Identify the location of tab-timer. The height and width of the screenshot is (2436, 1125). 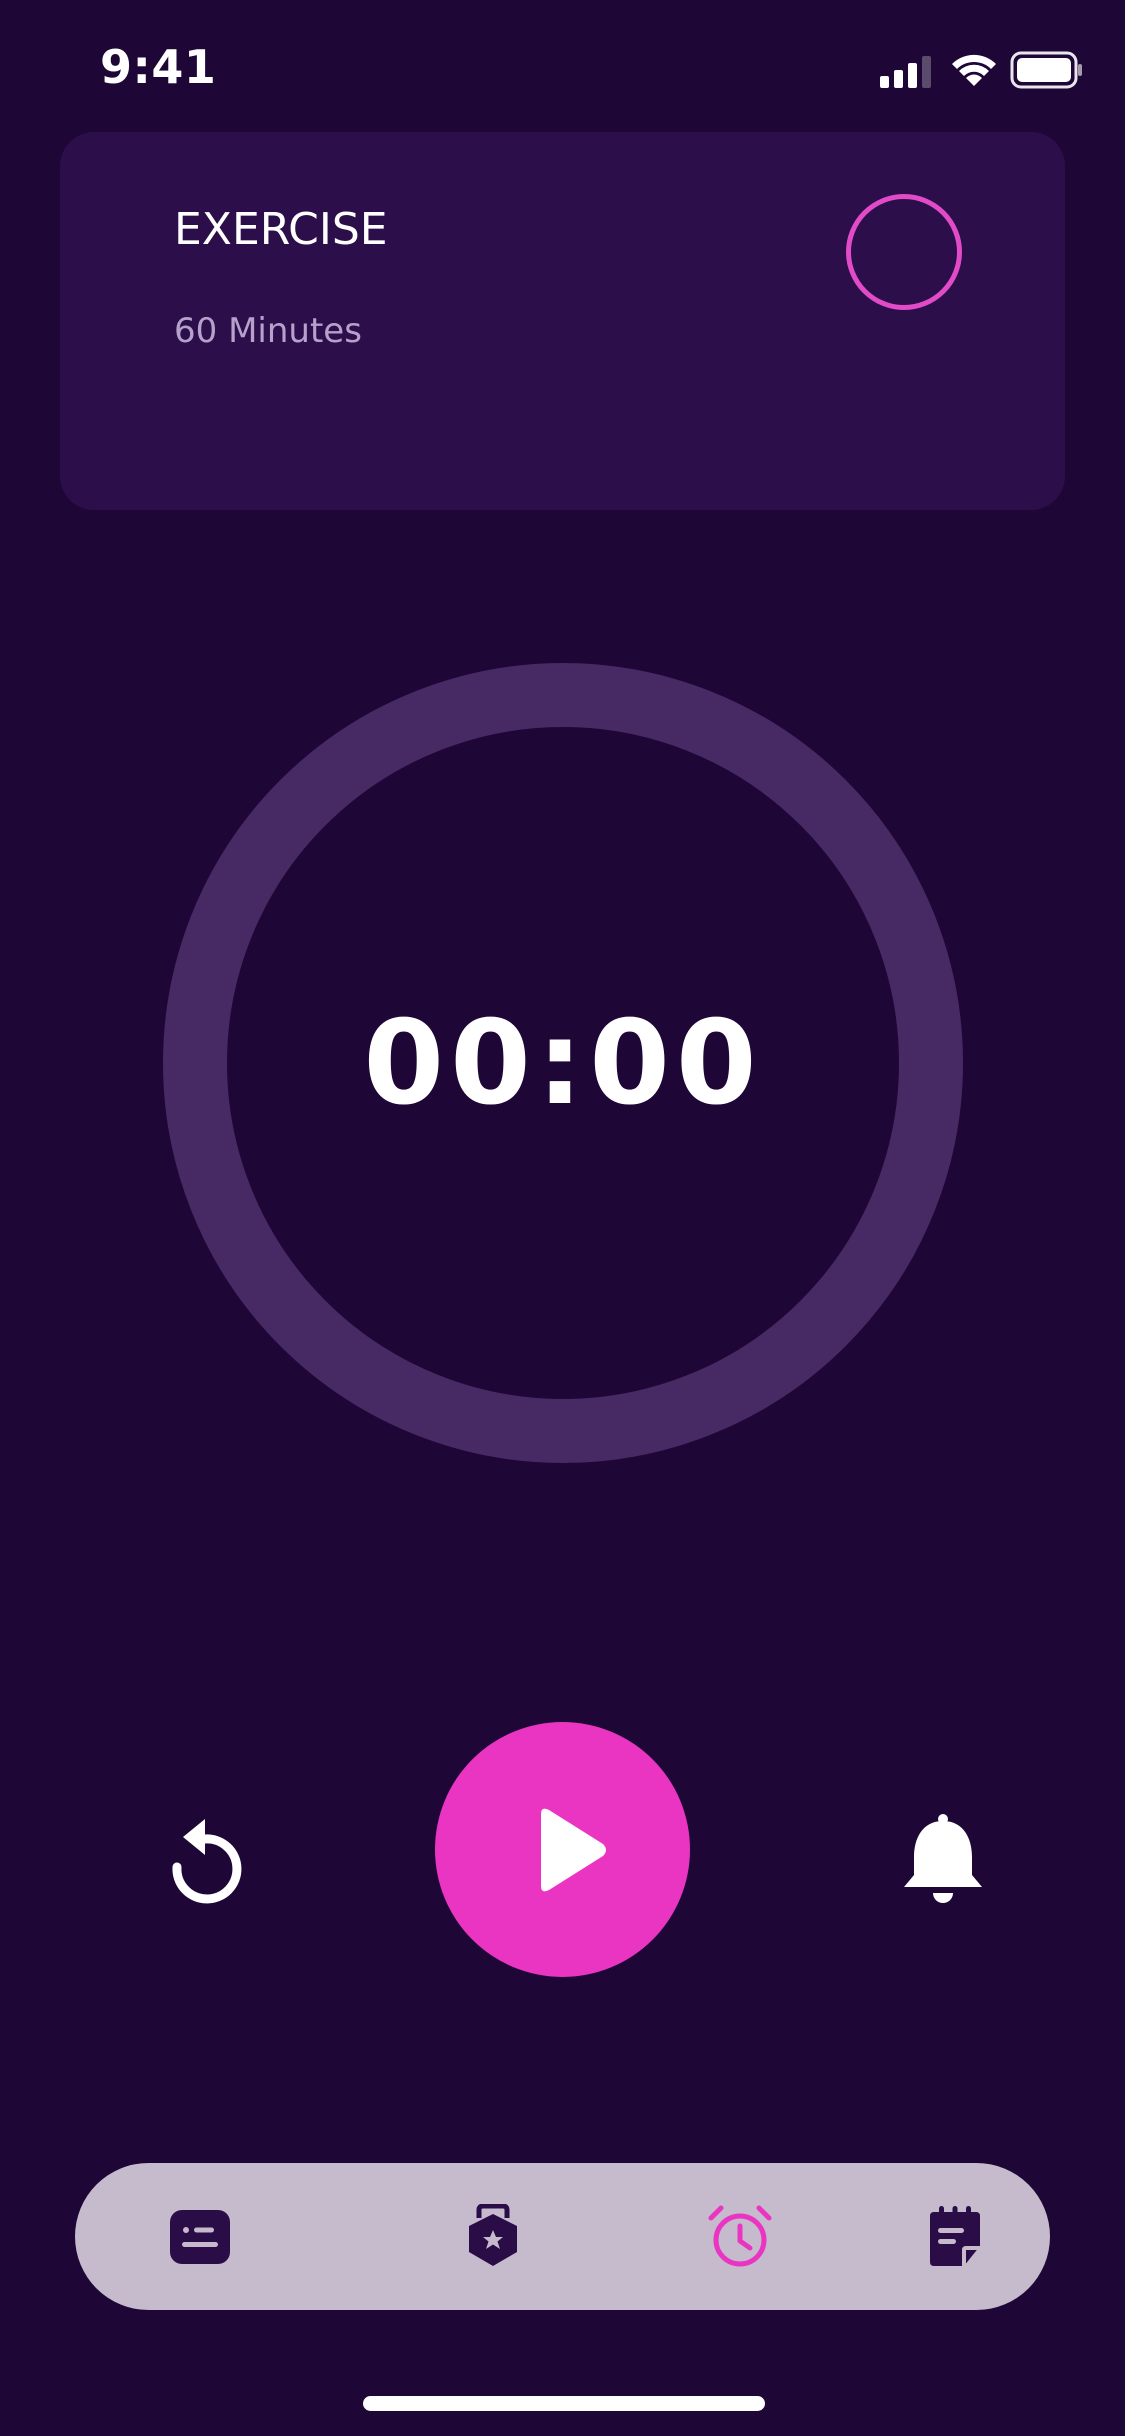
(740, 2237).